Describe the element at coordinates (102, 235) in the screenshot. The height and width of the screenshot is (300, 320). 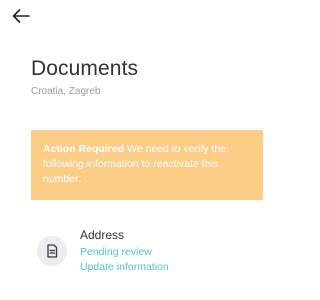
I see `document-label: Address` at that location.